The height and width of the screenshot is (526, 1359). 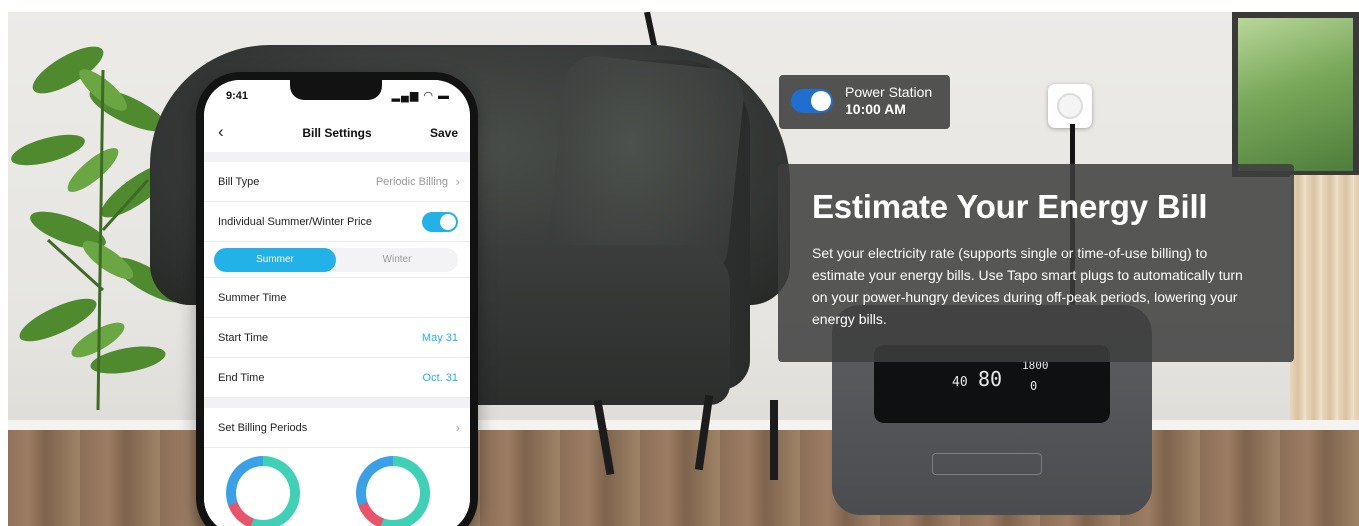 What do you see at coordinates (241, 378) in the screenshot?
I see `end-time-label: End Time` at bounding box center [241, 378].